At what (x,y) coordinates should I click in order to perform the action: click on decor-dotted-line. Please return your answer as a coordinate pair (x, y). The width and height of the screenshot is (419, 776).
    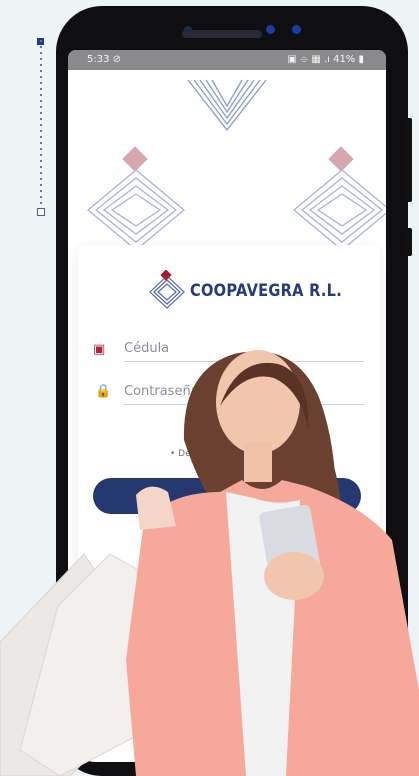
    Looking at the image, I should click on (41, 126).